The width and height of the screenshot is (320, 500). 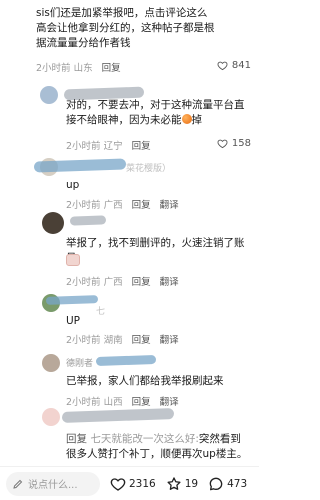 I want to click on like-post-button: 2316, so click(x=133, y=484).